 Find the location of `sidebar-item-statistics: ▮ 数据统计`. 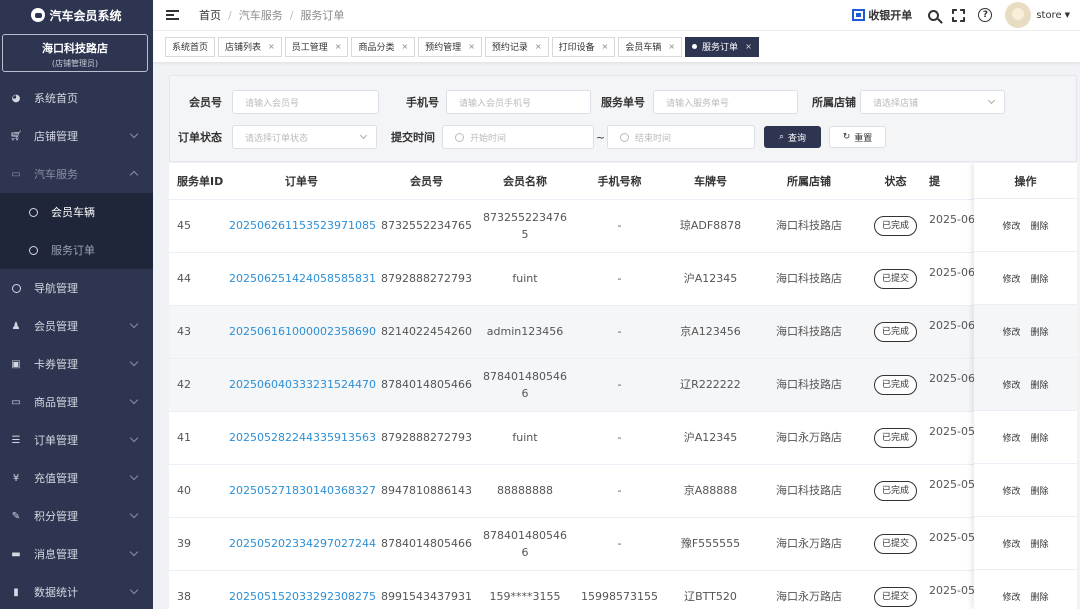

sidebar-item-statistics: ▮ 数据统计 is located at coordinates (76, 591).